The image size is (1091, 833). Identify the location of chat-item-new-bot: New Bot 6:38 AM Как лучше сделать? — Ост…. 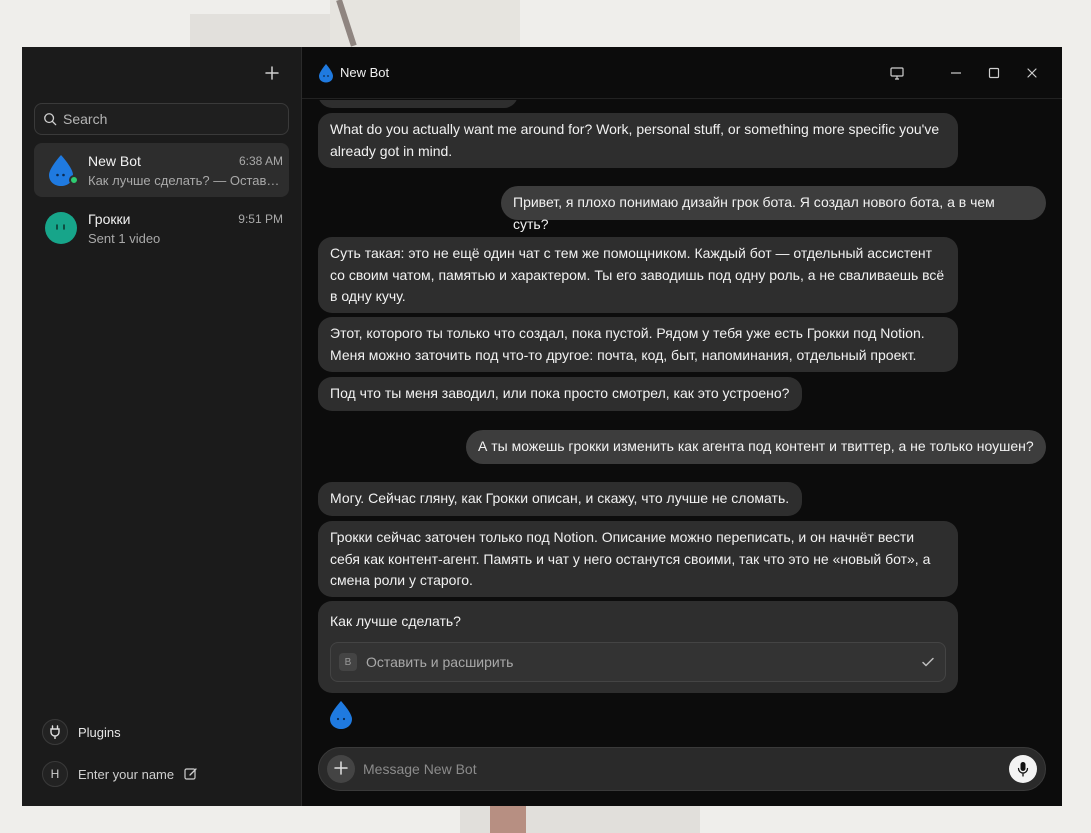
(161, 170).